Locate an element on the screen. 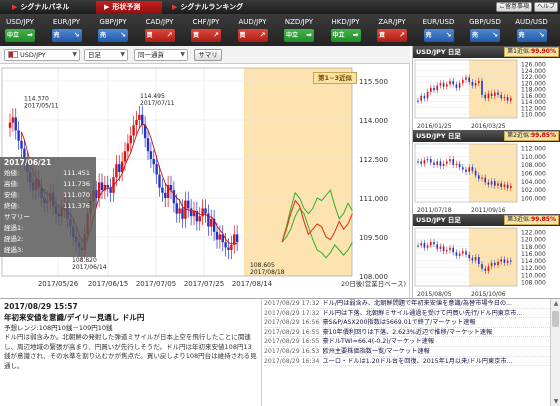 The height and width of the screenshot is (406, 560). article-range: 予想レンジ:108円10銭－109円10銭 is located at coordinates (58, 328).